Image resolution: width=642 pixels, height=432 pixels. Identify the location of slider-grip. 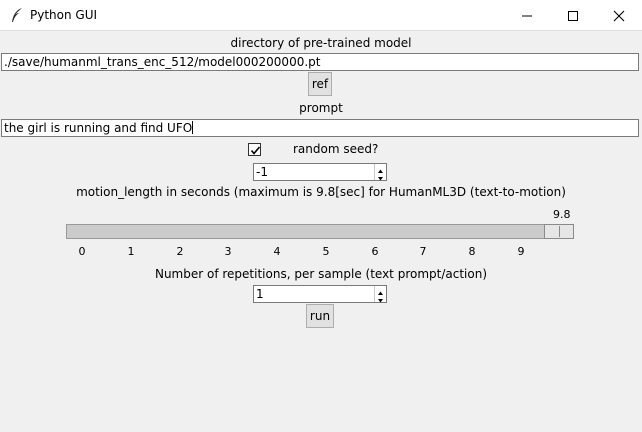
(559, 231).